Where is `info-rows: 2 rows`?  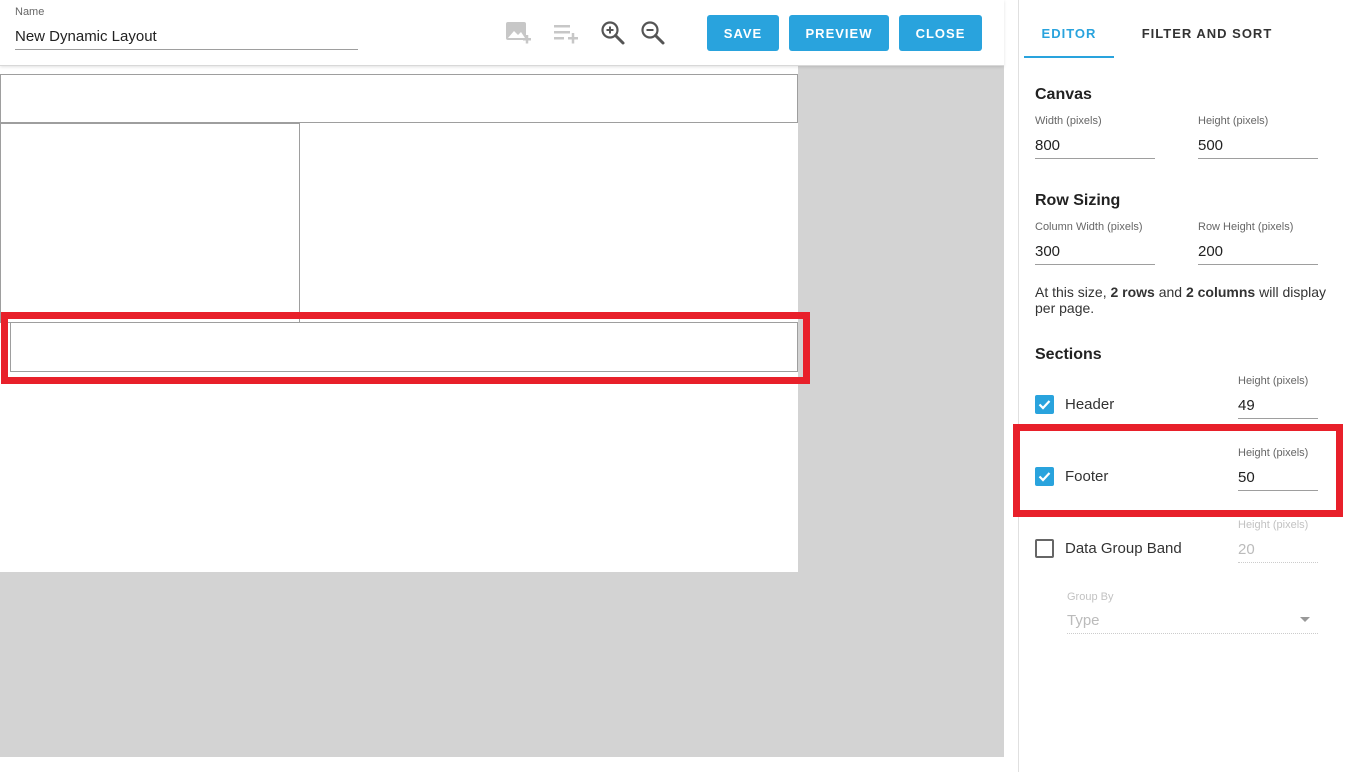 info-rows: 2 rows is located at coordinates (1132, 292).